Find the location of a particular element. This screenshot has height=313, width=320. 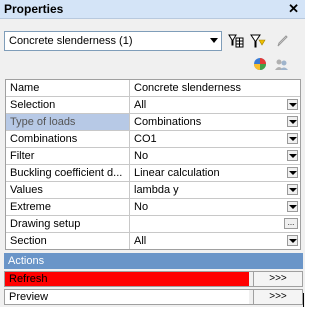

property-row-section: Section All is located at coordinates (153, 241).